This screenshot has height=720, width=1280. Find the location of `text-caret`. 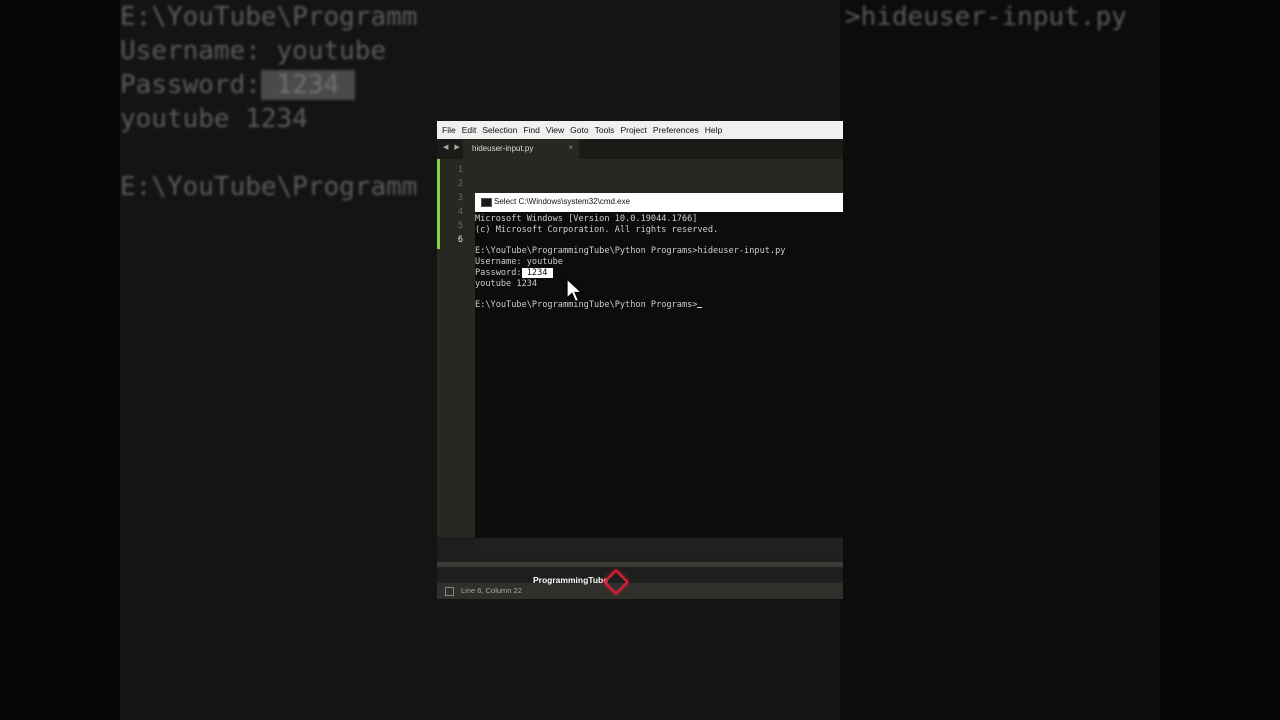

text-caret is located at coordinates (700, 308).